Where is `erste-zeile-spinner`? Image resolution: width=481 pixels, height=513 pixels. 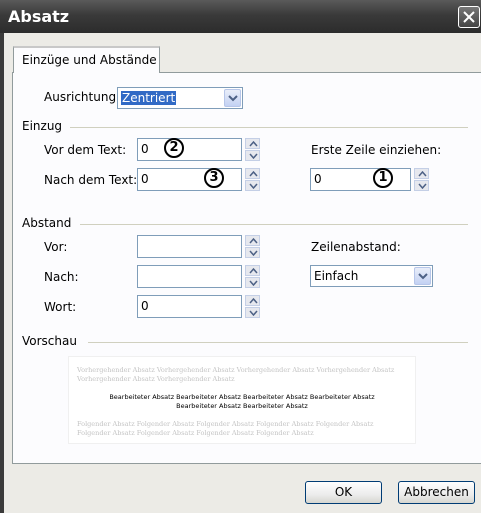 erste-zeile-spinner is located at coordinates (421, 179).